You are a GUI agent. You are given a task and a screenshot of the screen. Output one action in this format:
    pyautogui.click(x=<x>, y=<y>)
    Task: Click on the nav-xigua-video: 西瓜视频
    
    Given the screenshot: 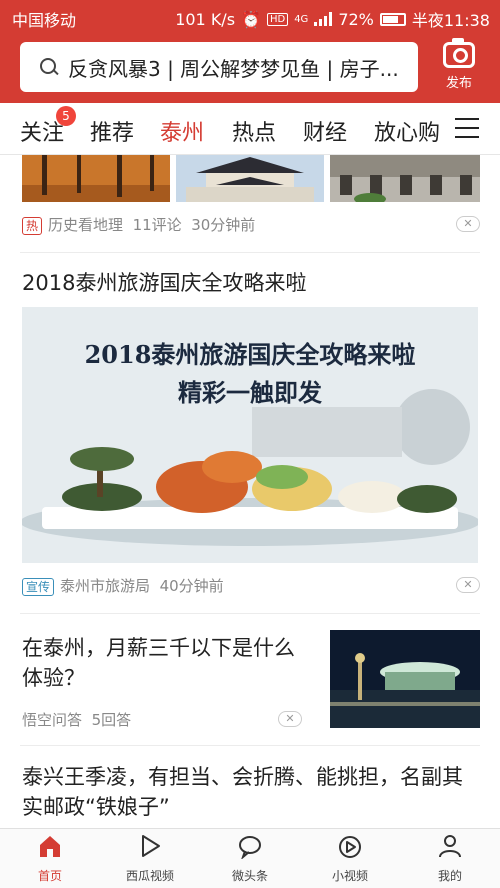 What is the action you would take?
    pyautogui.click(x=150, y=858)
    